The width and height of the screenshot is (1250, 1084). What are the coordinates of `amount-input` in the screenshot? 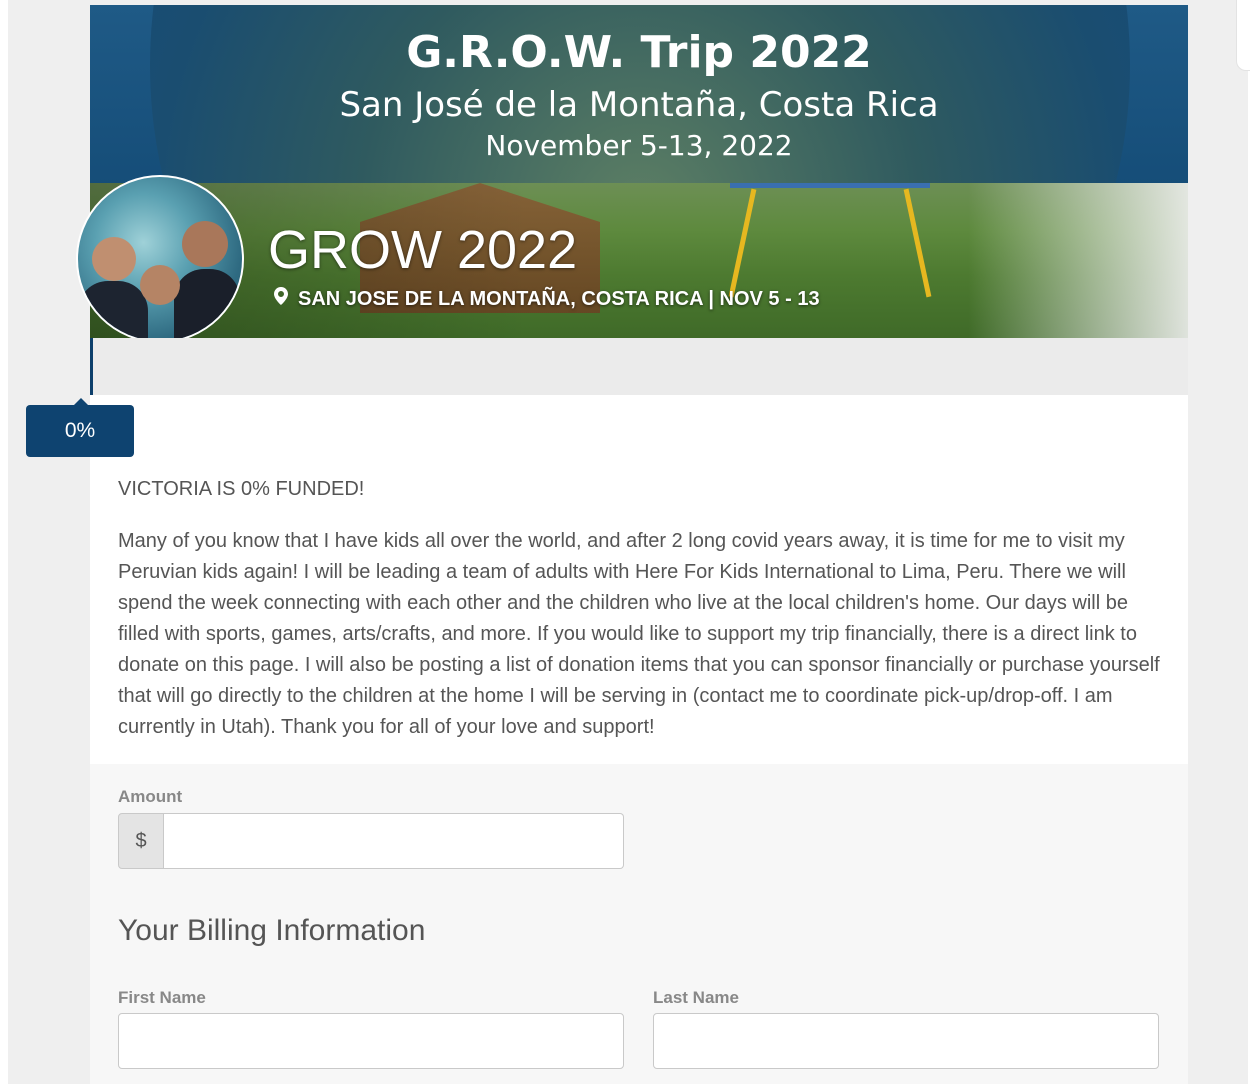 It's located at (394, 841).